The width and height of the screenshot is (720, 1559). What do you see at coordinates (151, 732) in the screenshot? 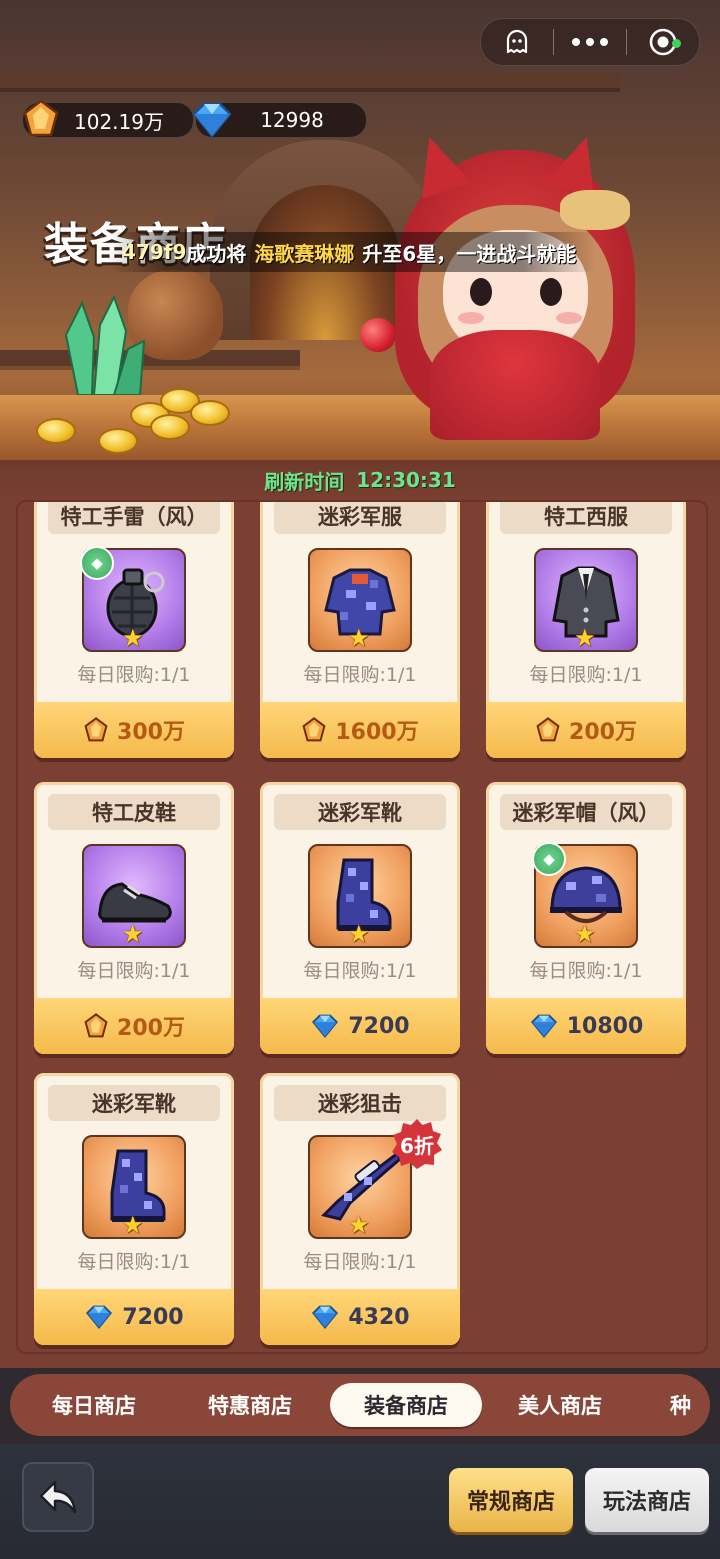
I see `item-price: 300万` at bounding box center [151, 732].